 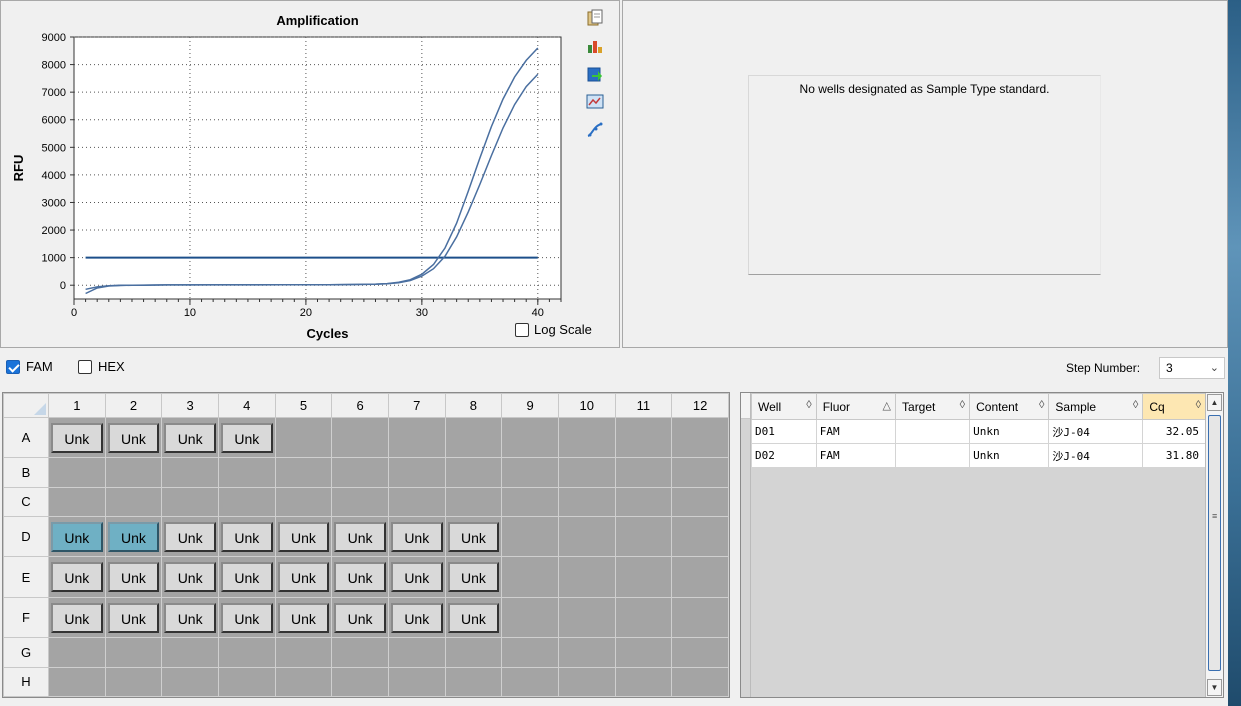 What do you see at coordinates (856, 431) in the screenshot?
I see `results-cell: FAM` at bounding box center [856, 431].